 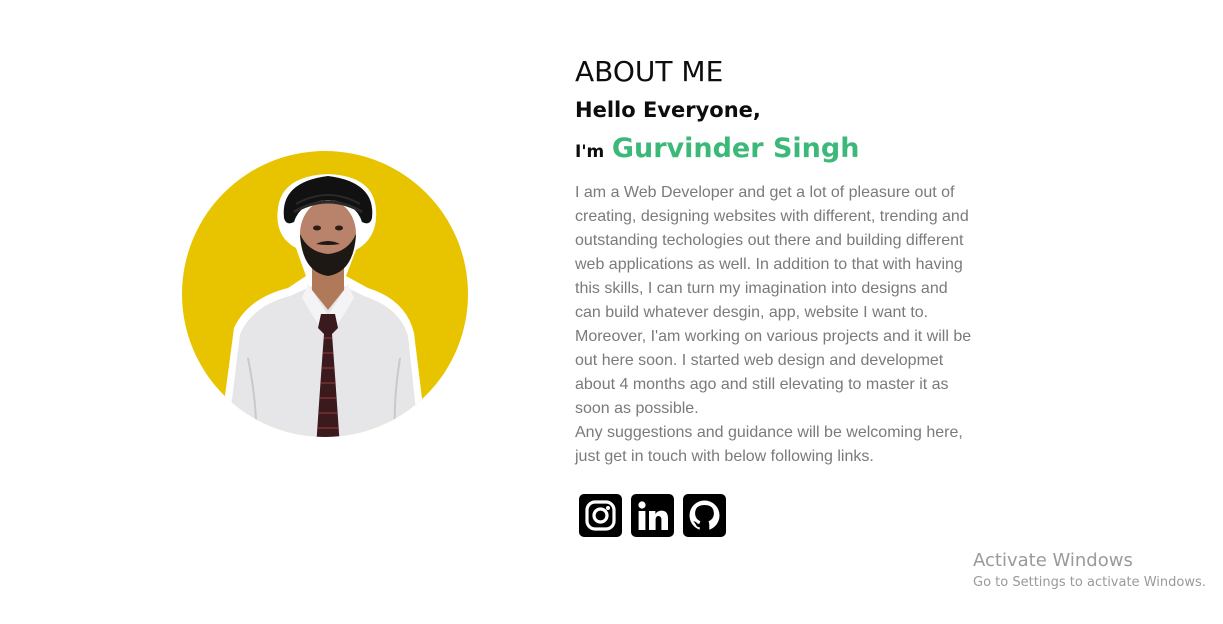 I want to click on author-name: Gurvinder Singh, so click(x=735, y=148).